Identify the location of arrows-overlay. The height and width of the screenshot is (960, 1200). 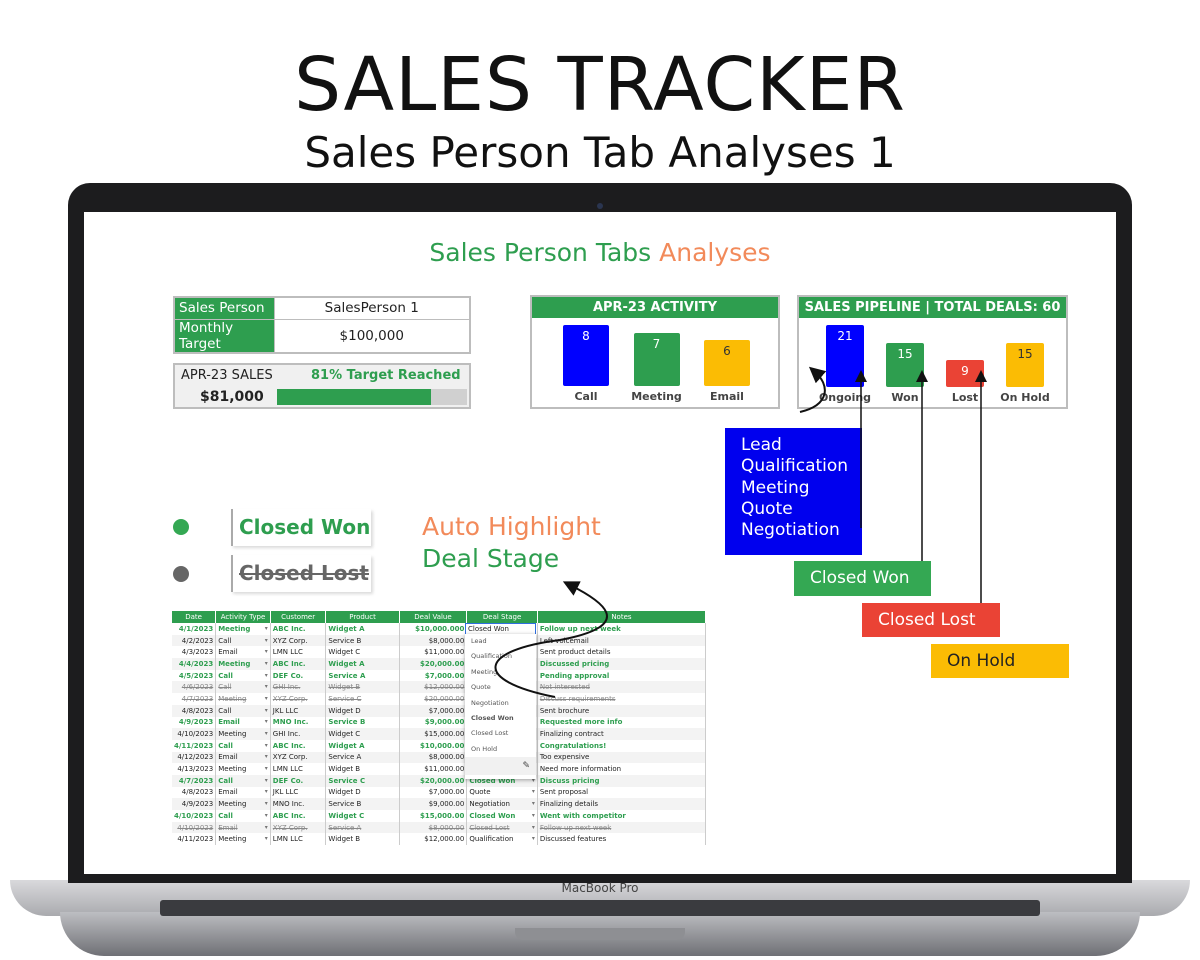
(740, 532).